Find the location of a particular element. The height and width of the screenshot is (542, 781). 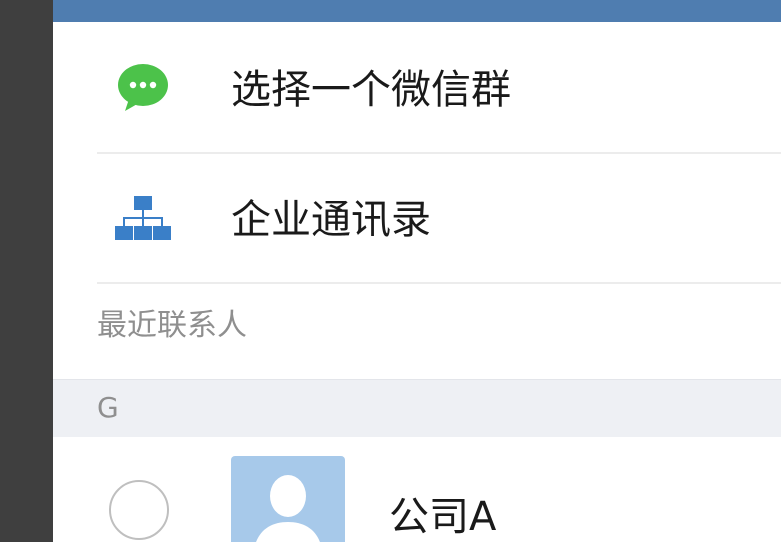

top-bar is located at coordinates (417, 11).